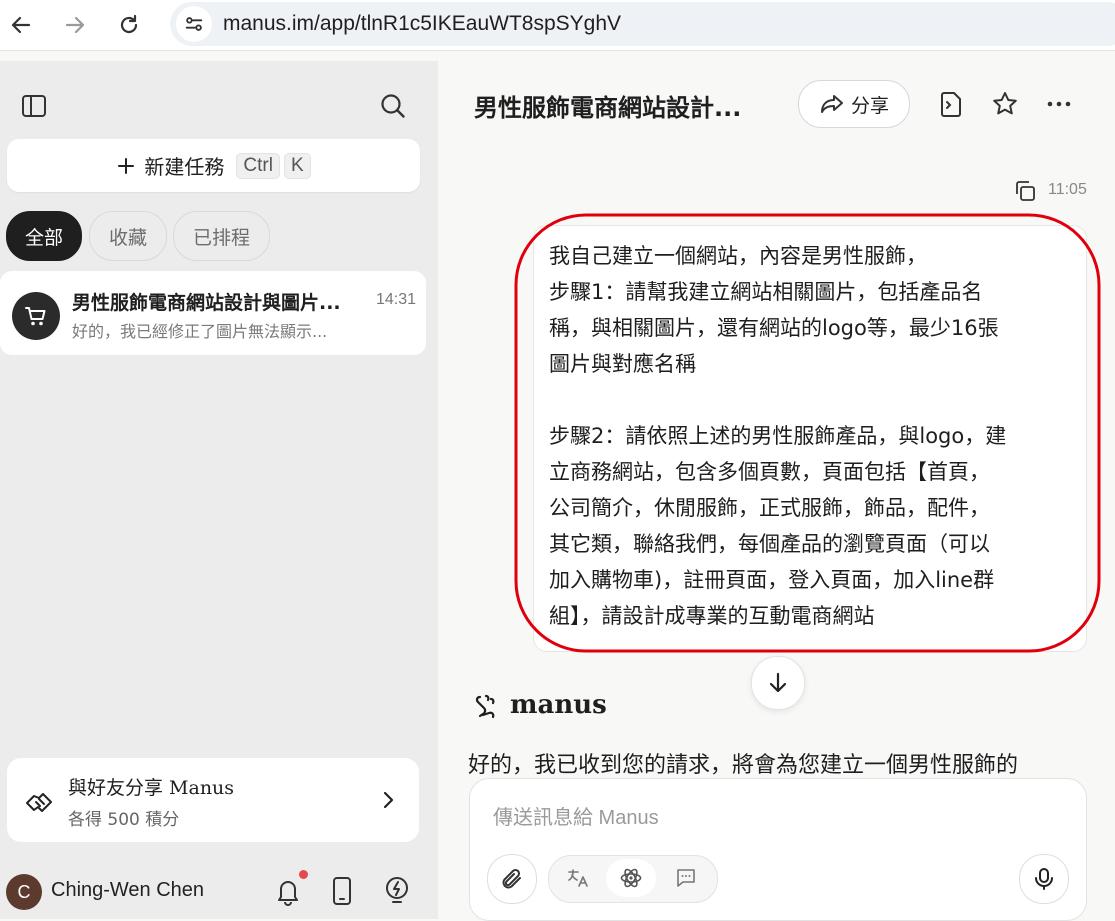  I want to click on shortcut-k-key: K, so click(297, 165).